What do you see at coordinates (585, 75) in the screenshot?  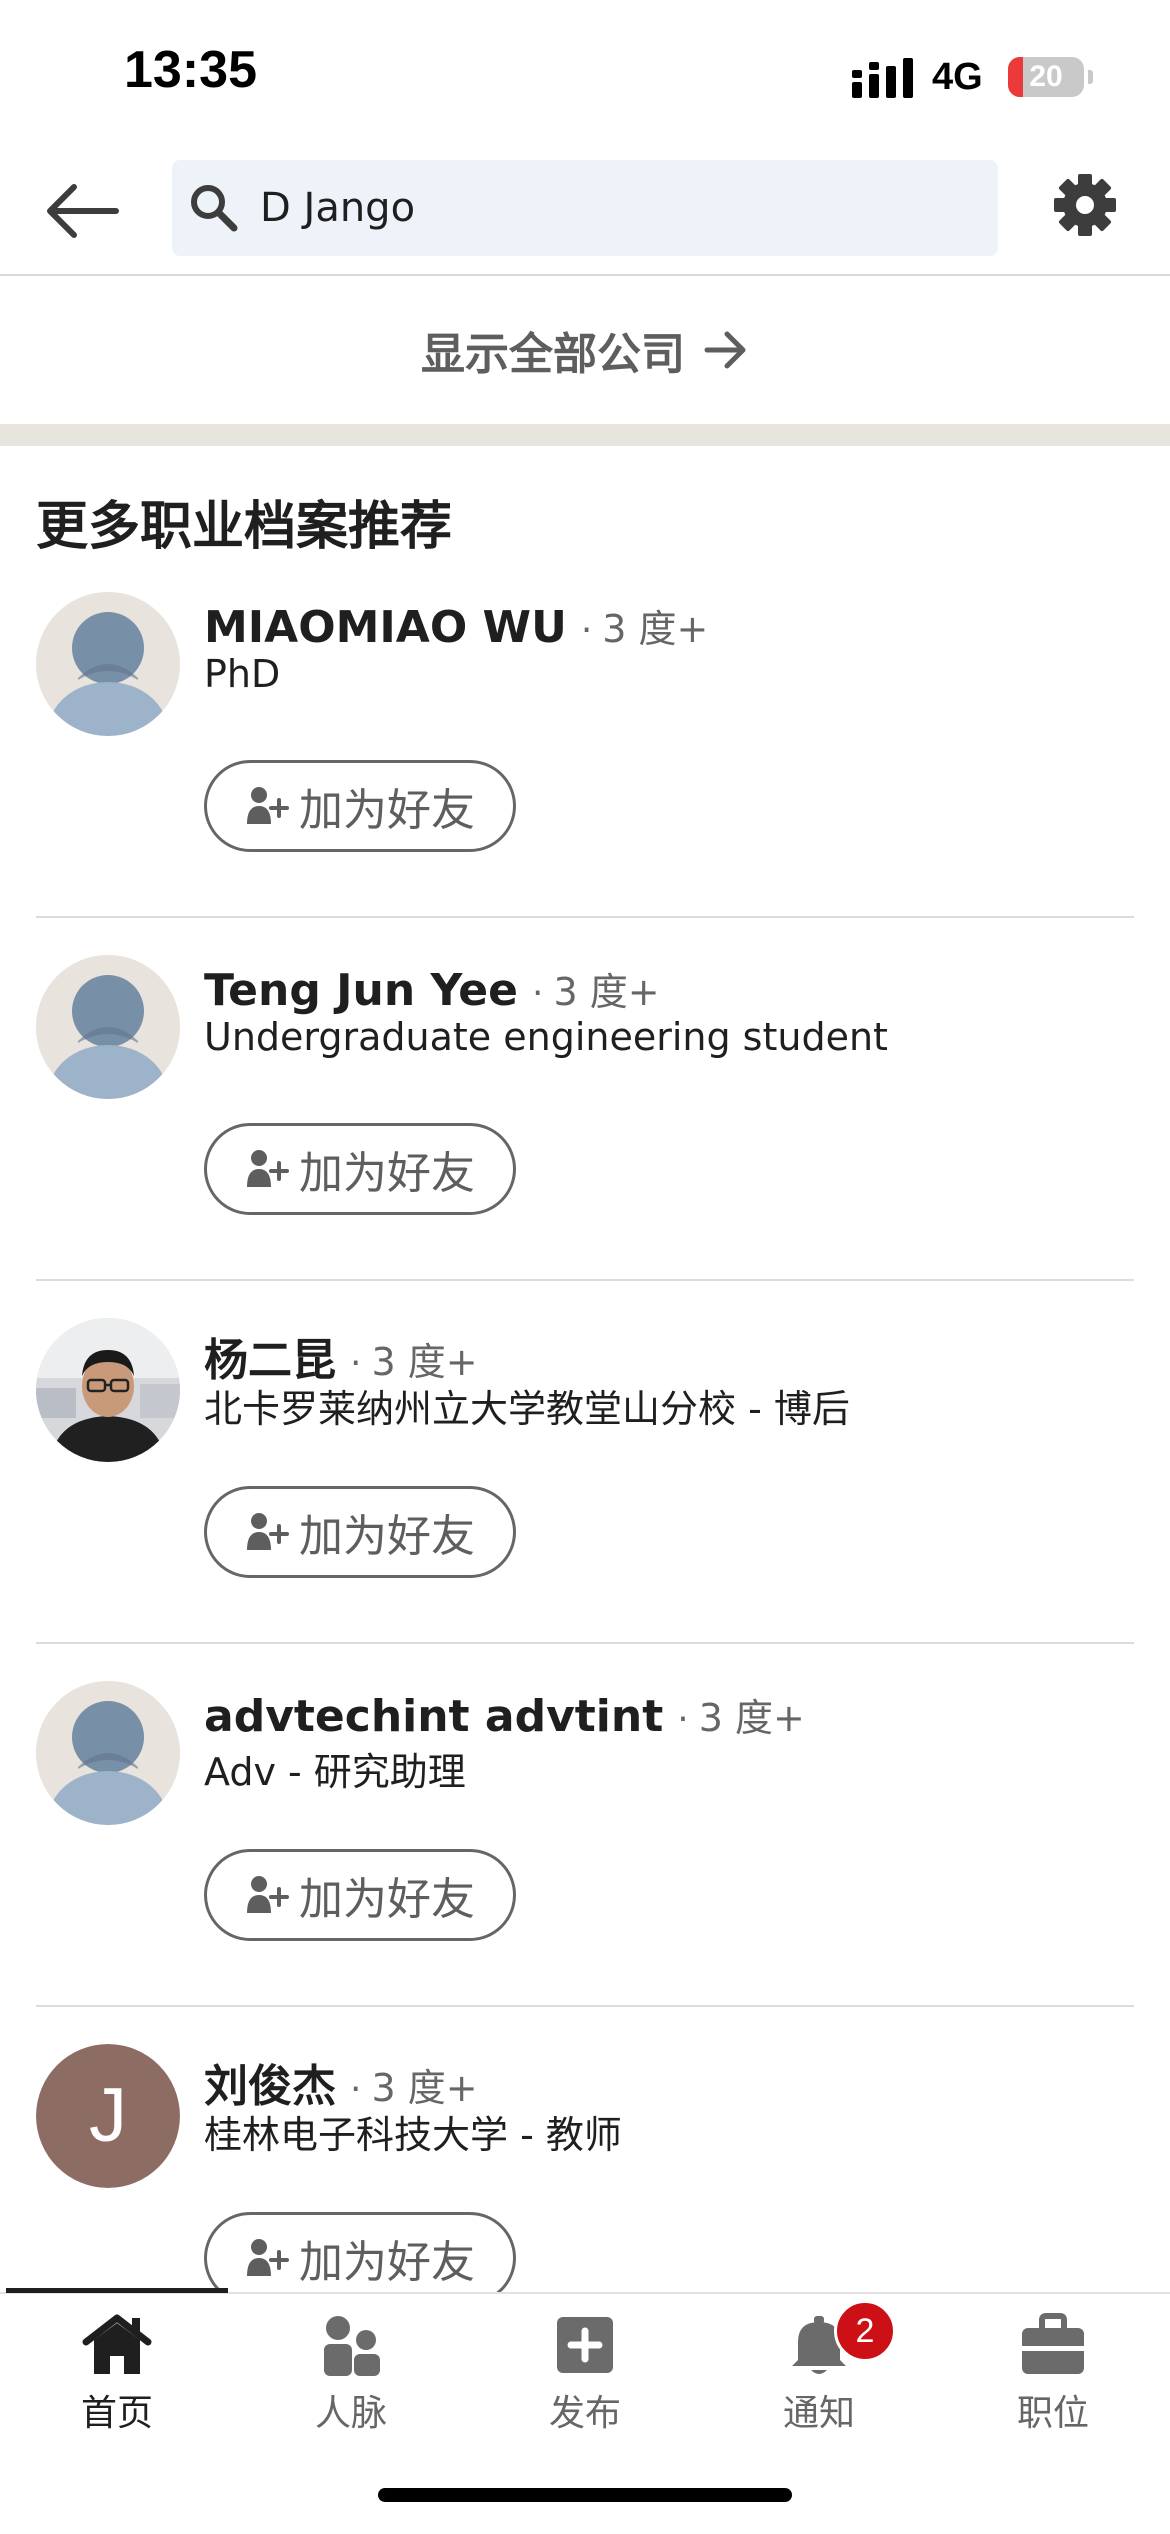 I see `status-bar: 13:35 4G 20` at bounding box center [585, 75].